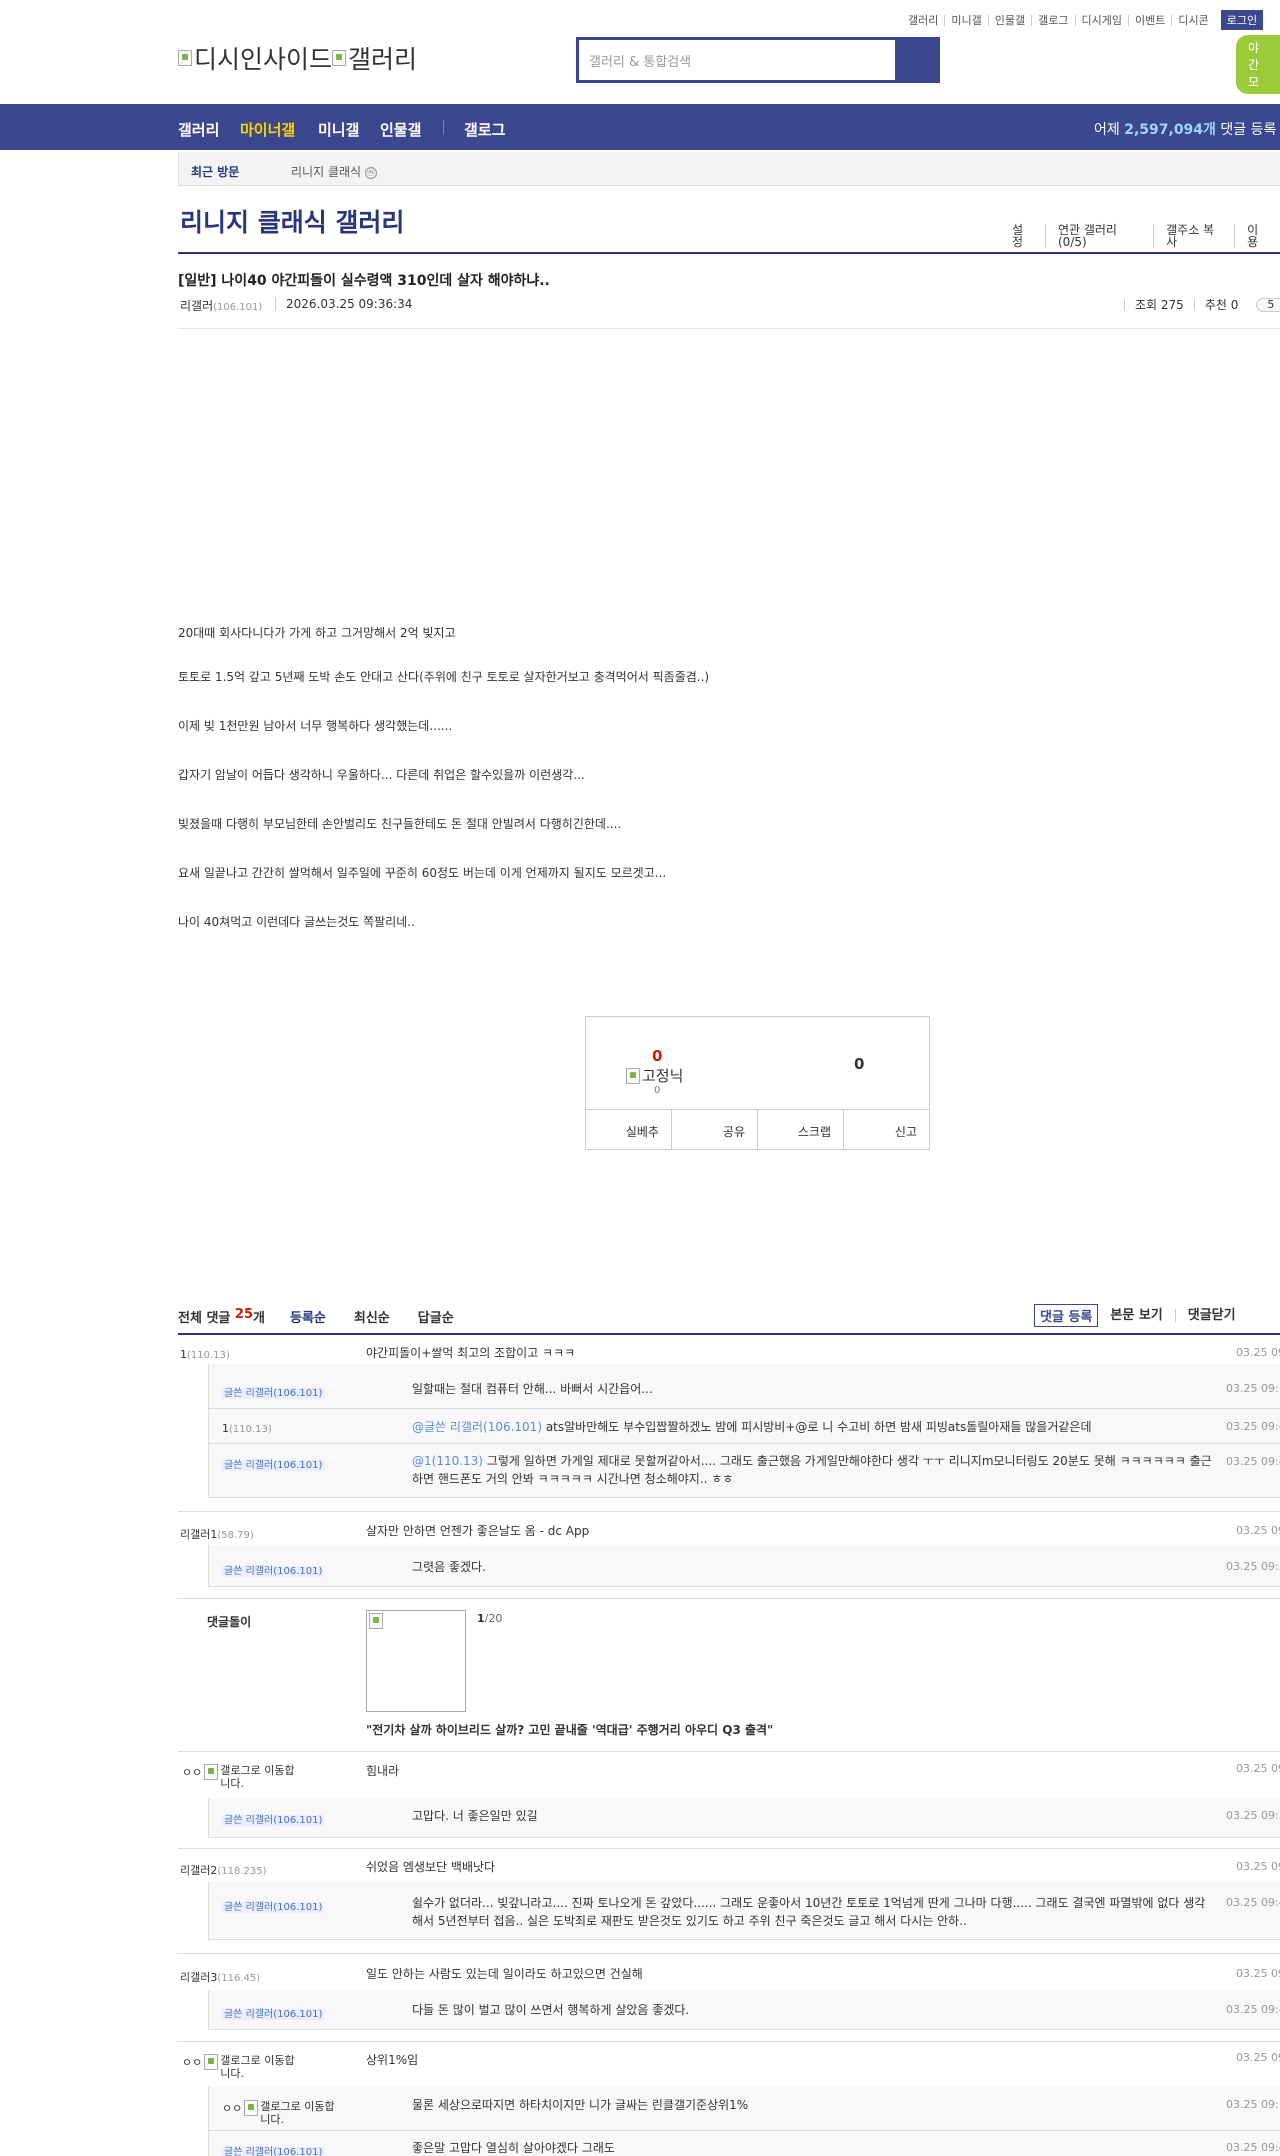 Image resolution: width=1280 pixels, height=2156 pixels. I want to click on writer-ip: (106.101), so click(238, 307).